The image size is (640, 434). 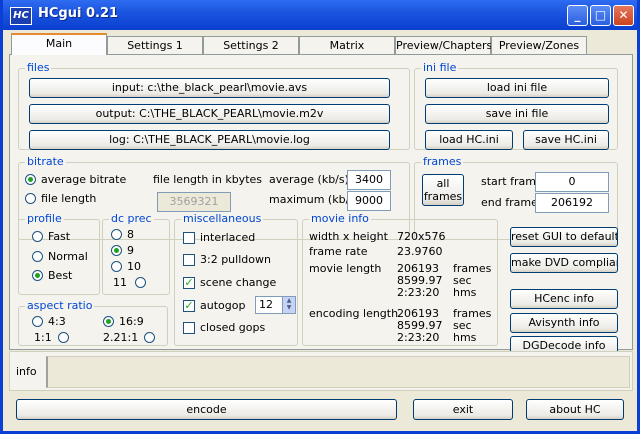 I want to click on exit-button: exit, so click(x=463, y=409).